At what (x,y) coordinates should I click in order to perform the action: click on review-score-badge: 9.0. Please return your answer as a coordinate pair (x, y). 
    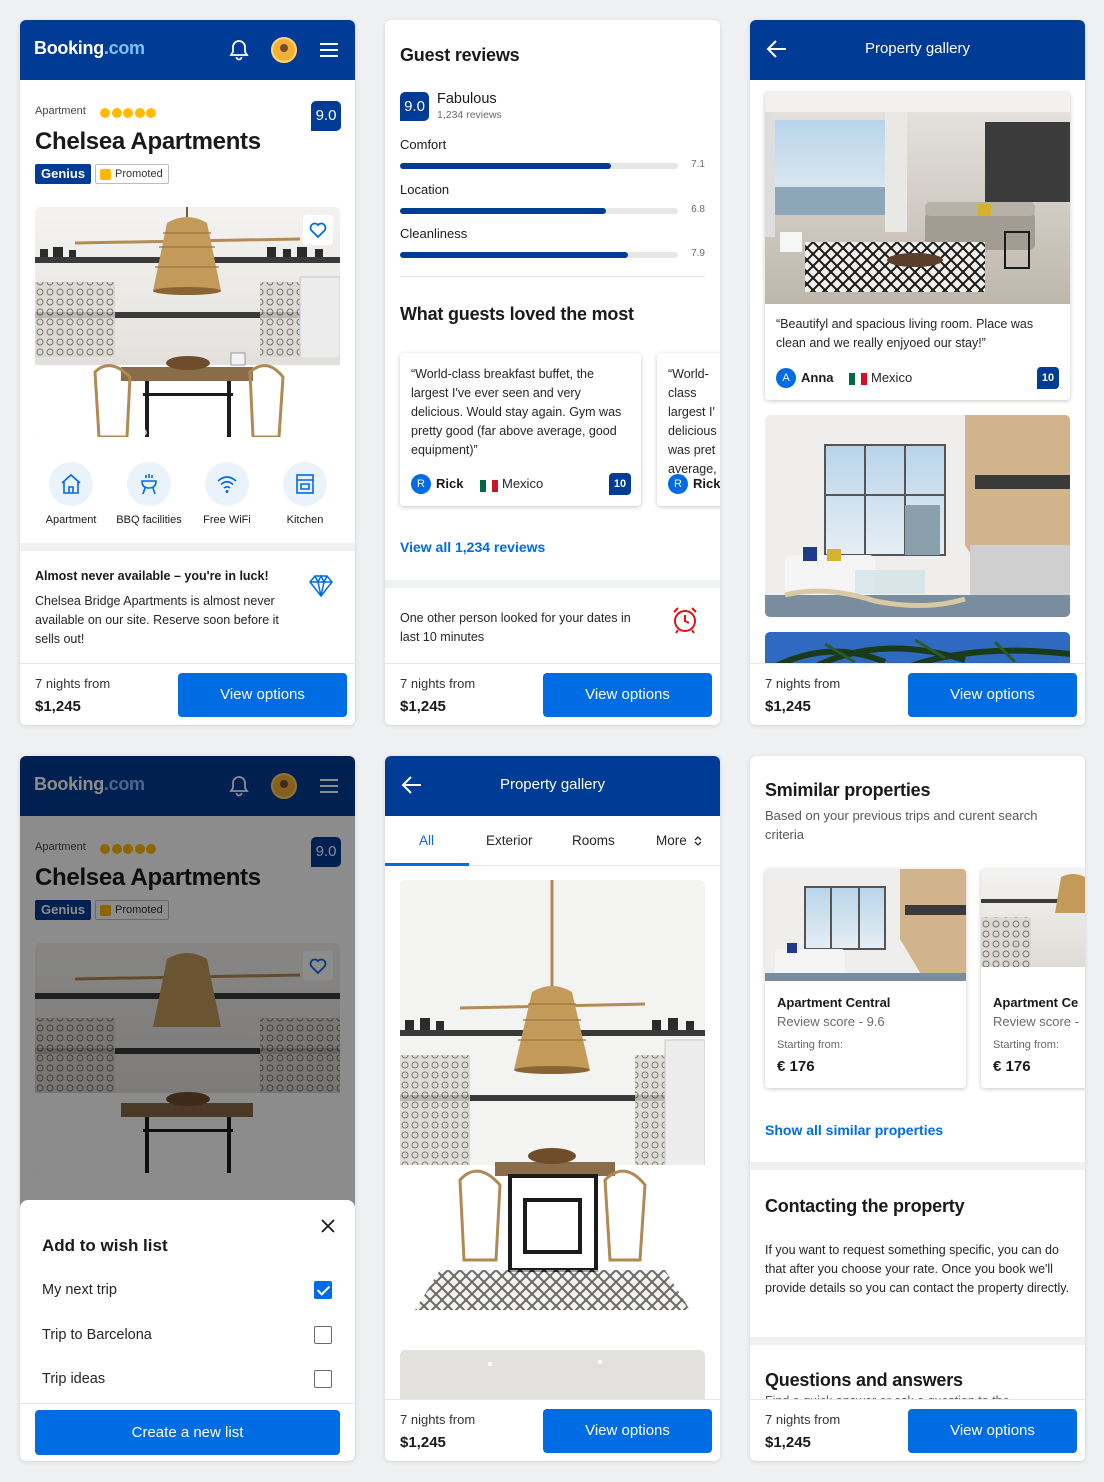
    Looking at the image, I should click on (414, 106).